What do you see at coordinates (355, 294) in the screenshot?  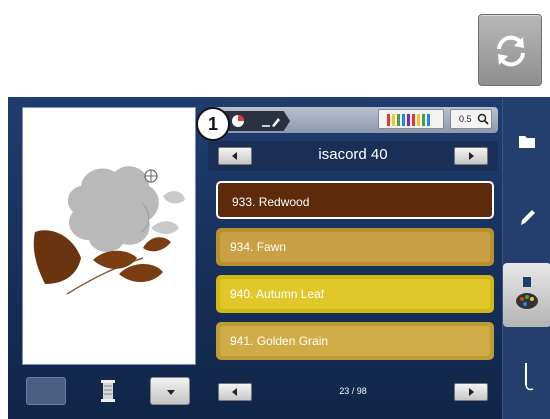 I see `color-item-2: 940. Autumn Leaf` at bounding box center [355, 294].